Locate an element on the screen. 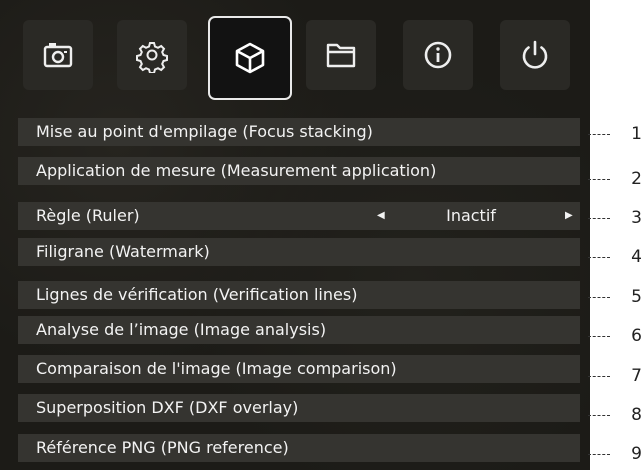 The height and width of the screenshot is (470, 644). callout-2: 2 is located at coordinates (616, 180).